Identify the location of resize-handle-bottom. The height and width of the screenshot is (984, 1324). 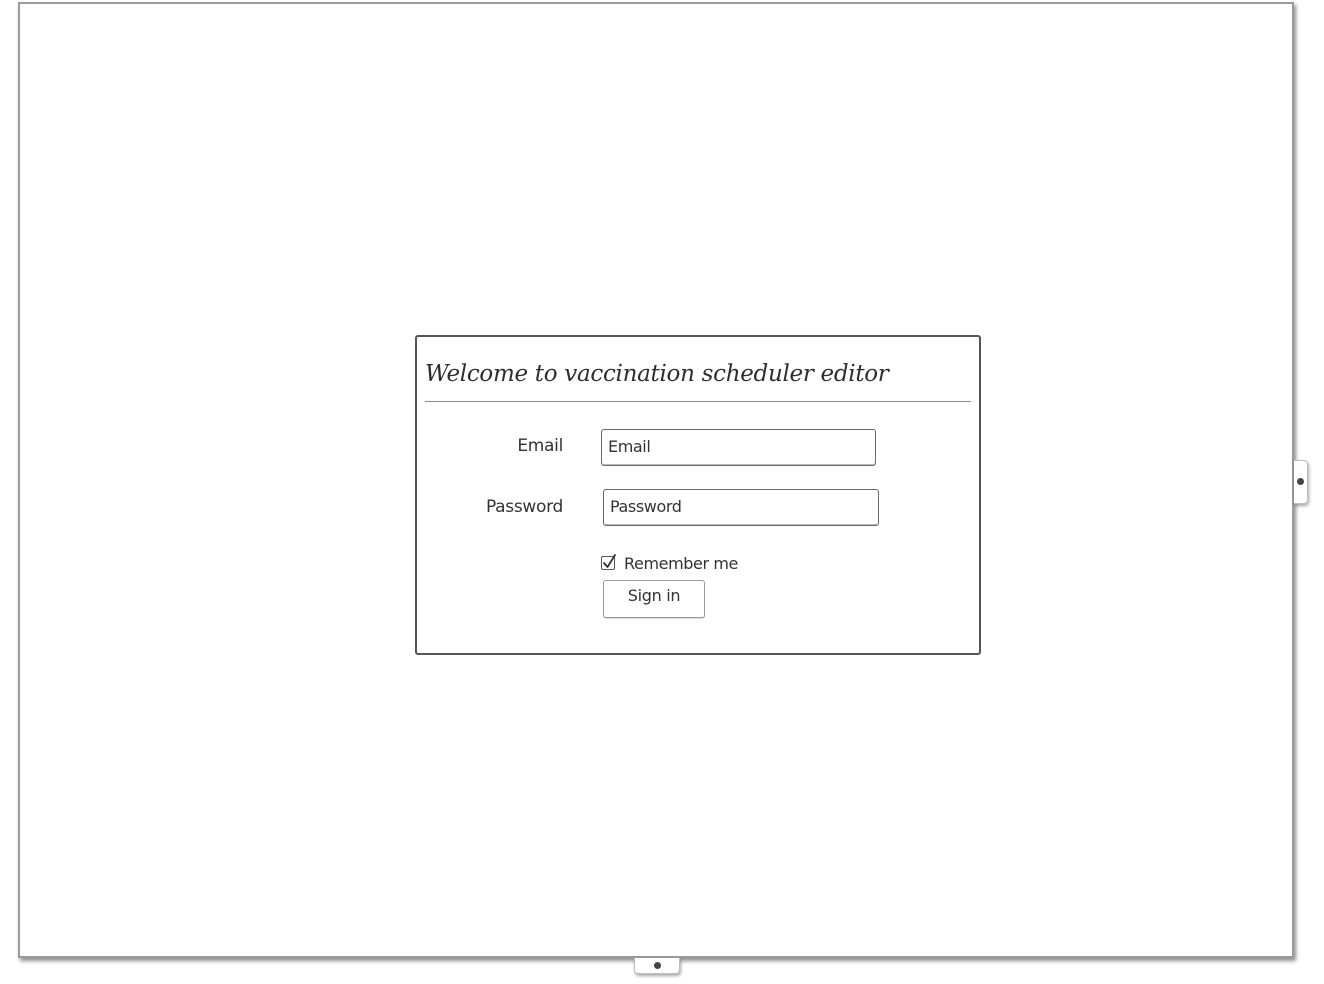
(657, 966).